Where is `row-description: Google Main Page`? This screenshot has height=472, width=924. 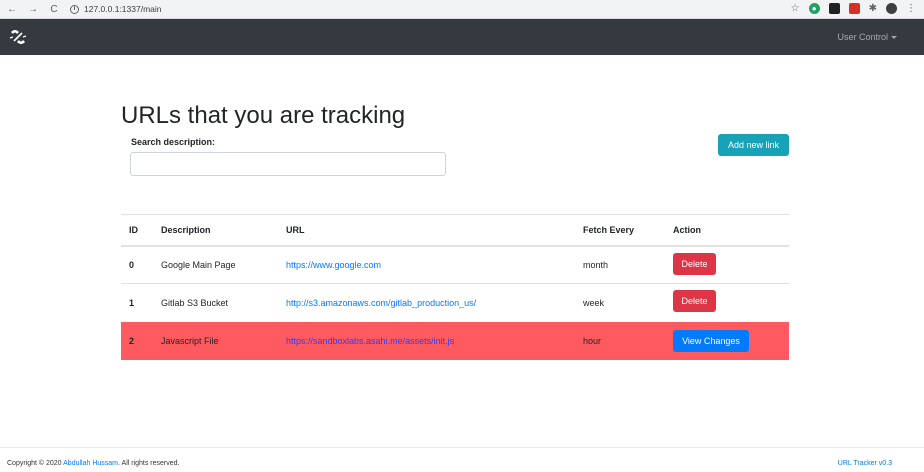
row-description: Google Main Page is located at coordinates (215, 264).